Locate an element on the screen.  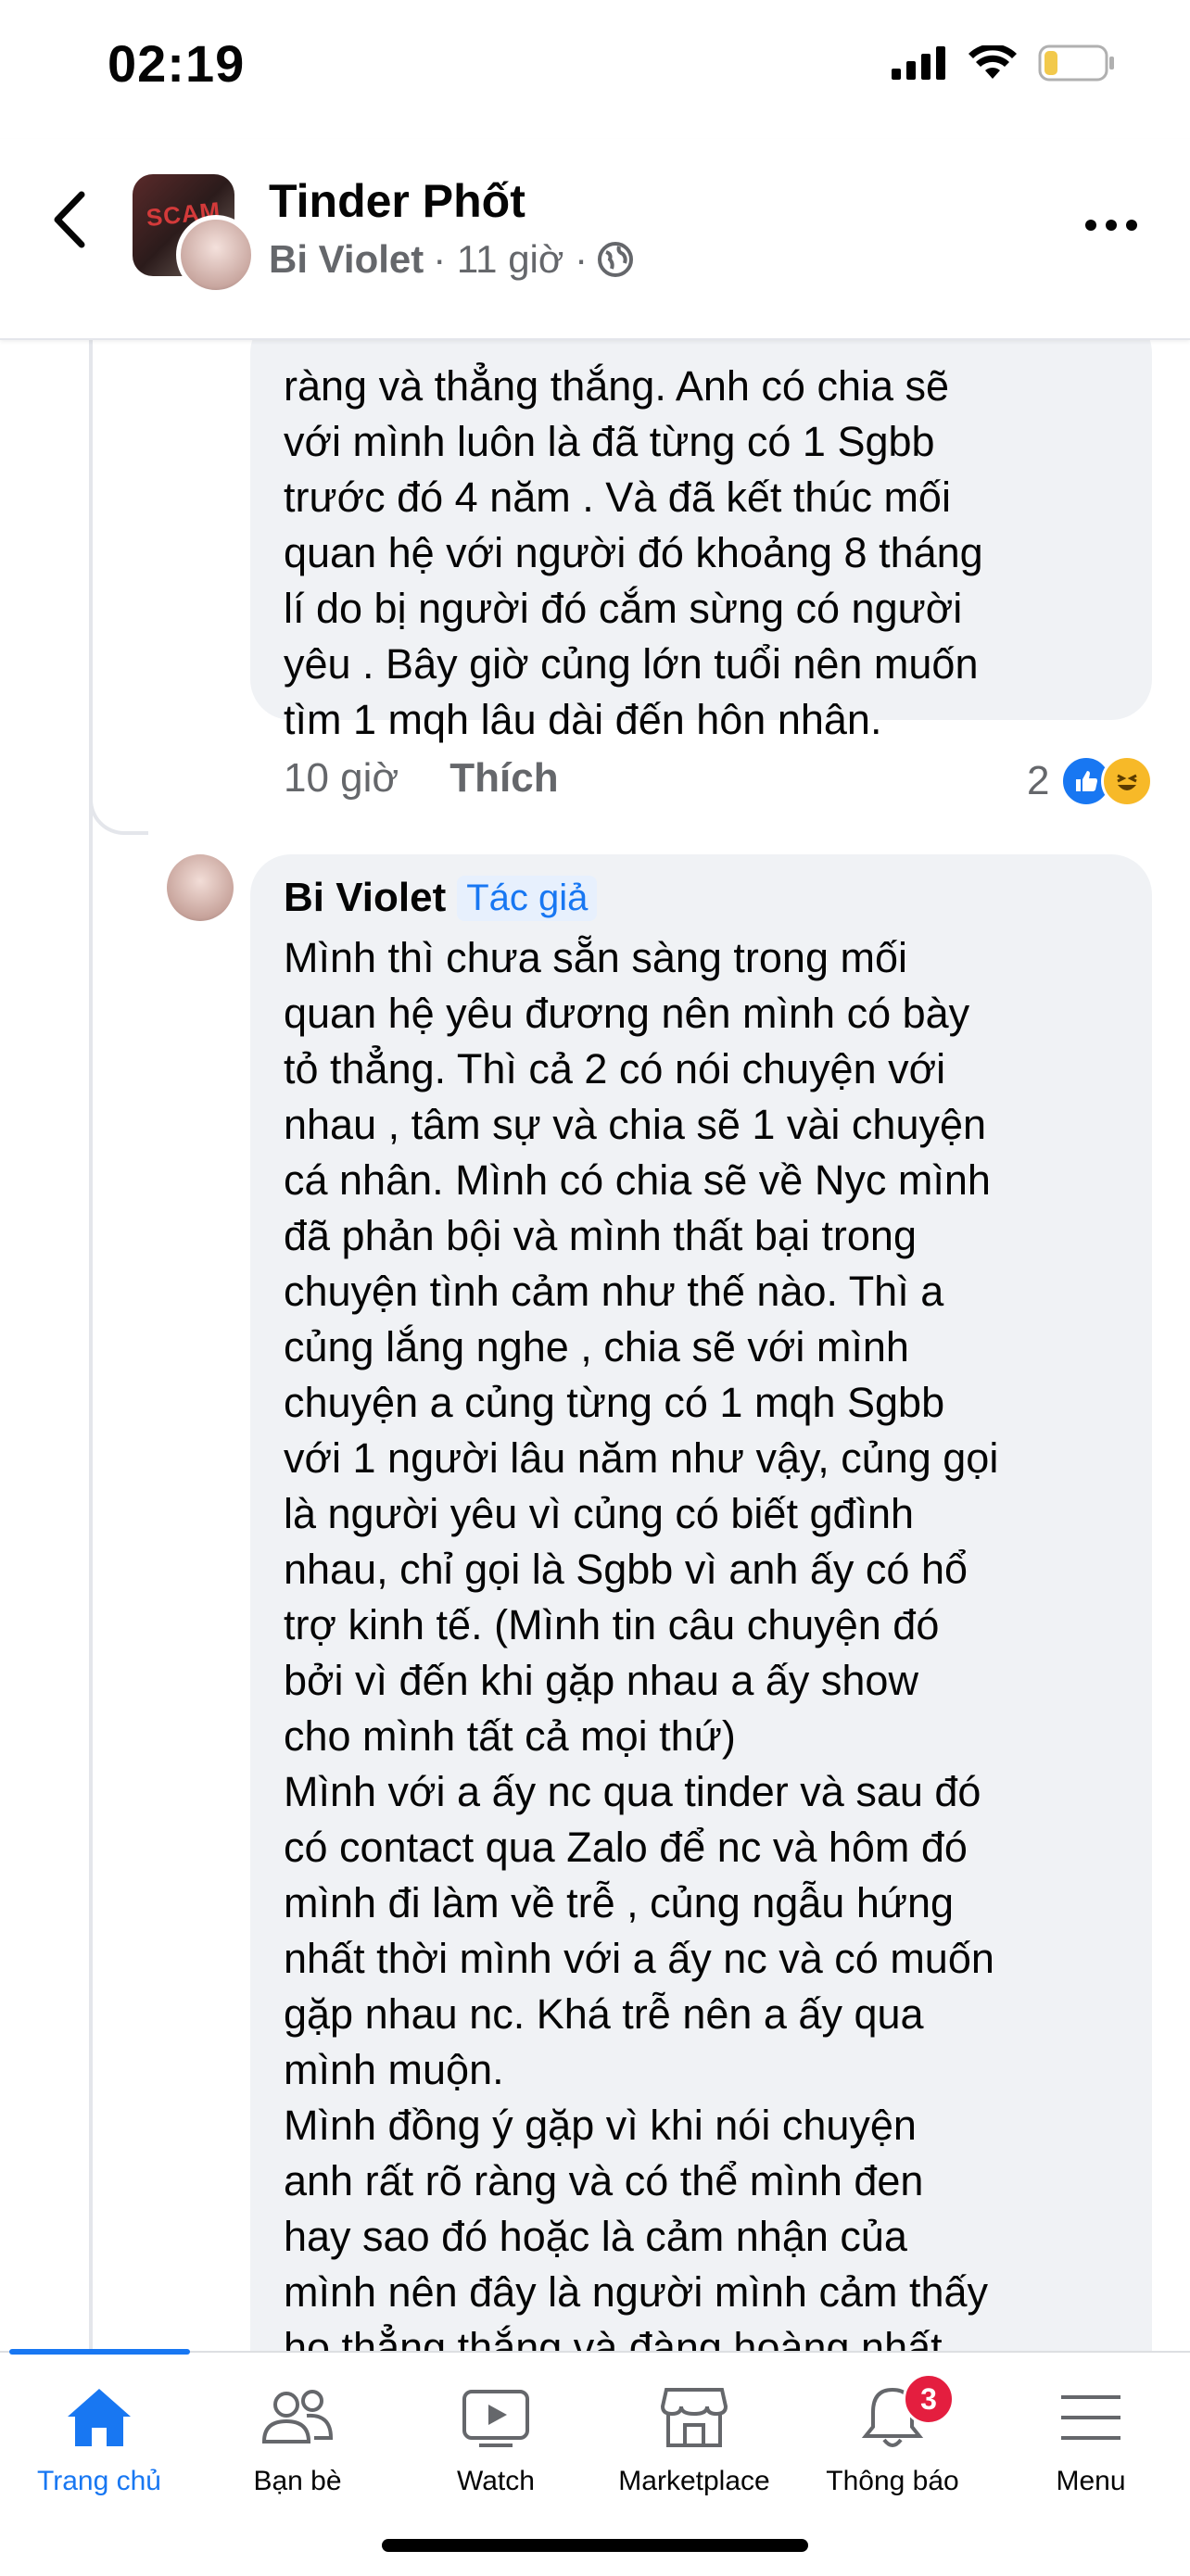
notification-badge: 3 is located at coordinates (929, 2399).